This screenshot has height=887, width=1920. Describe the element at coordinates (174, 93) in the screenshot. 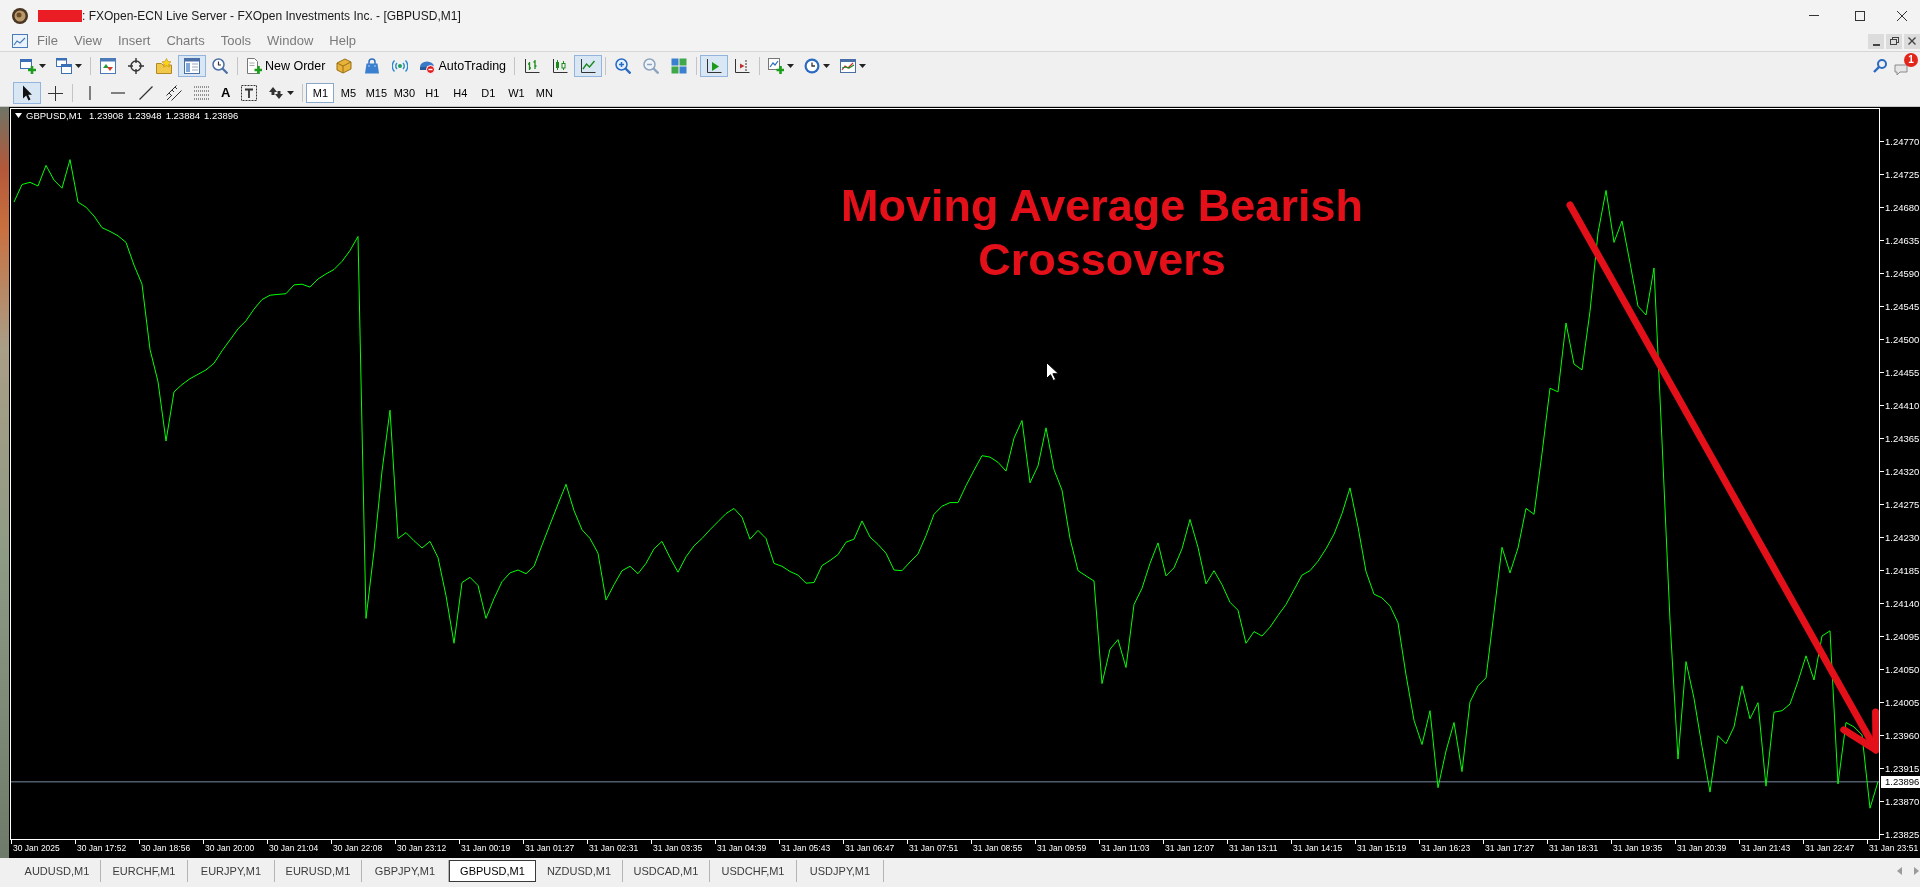

I see `channel-icon` at that location.